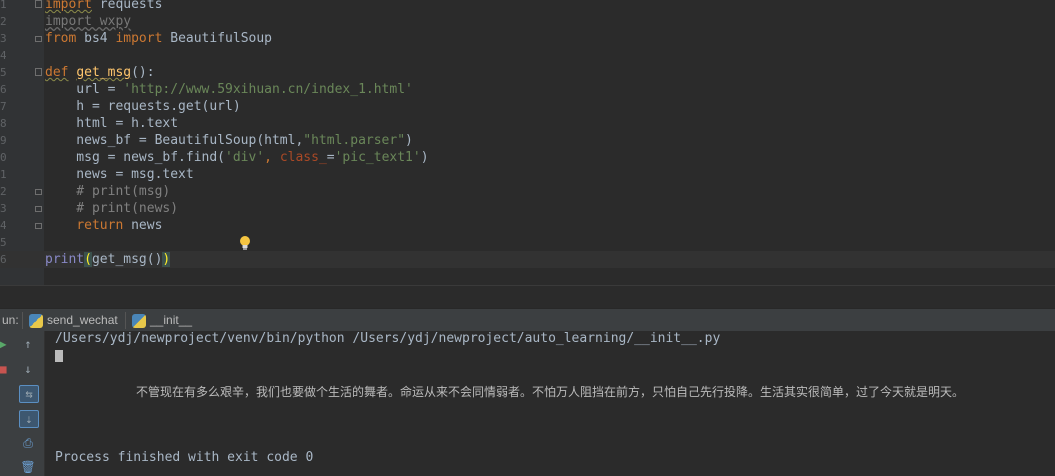  What do you see at coordinates (10, 320) in the screenshot?
I see `run-panel-label: un:` at bounding box center [10, 320].